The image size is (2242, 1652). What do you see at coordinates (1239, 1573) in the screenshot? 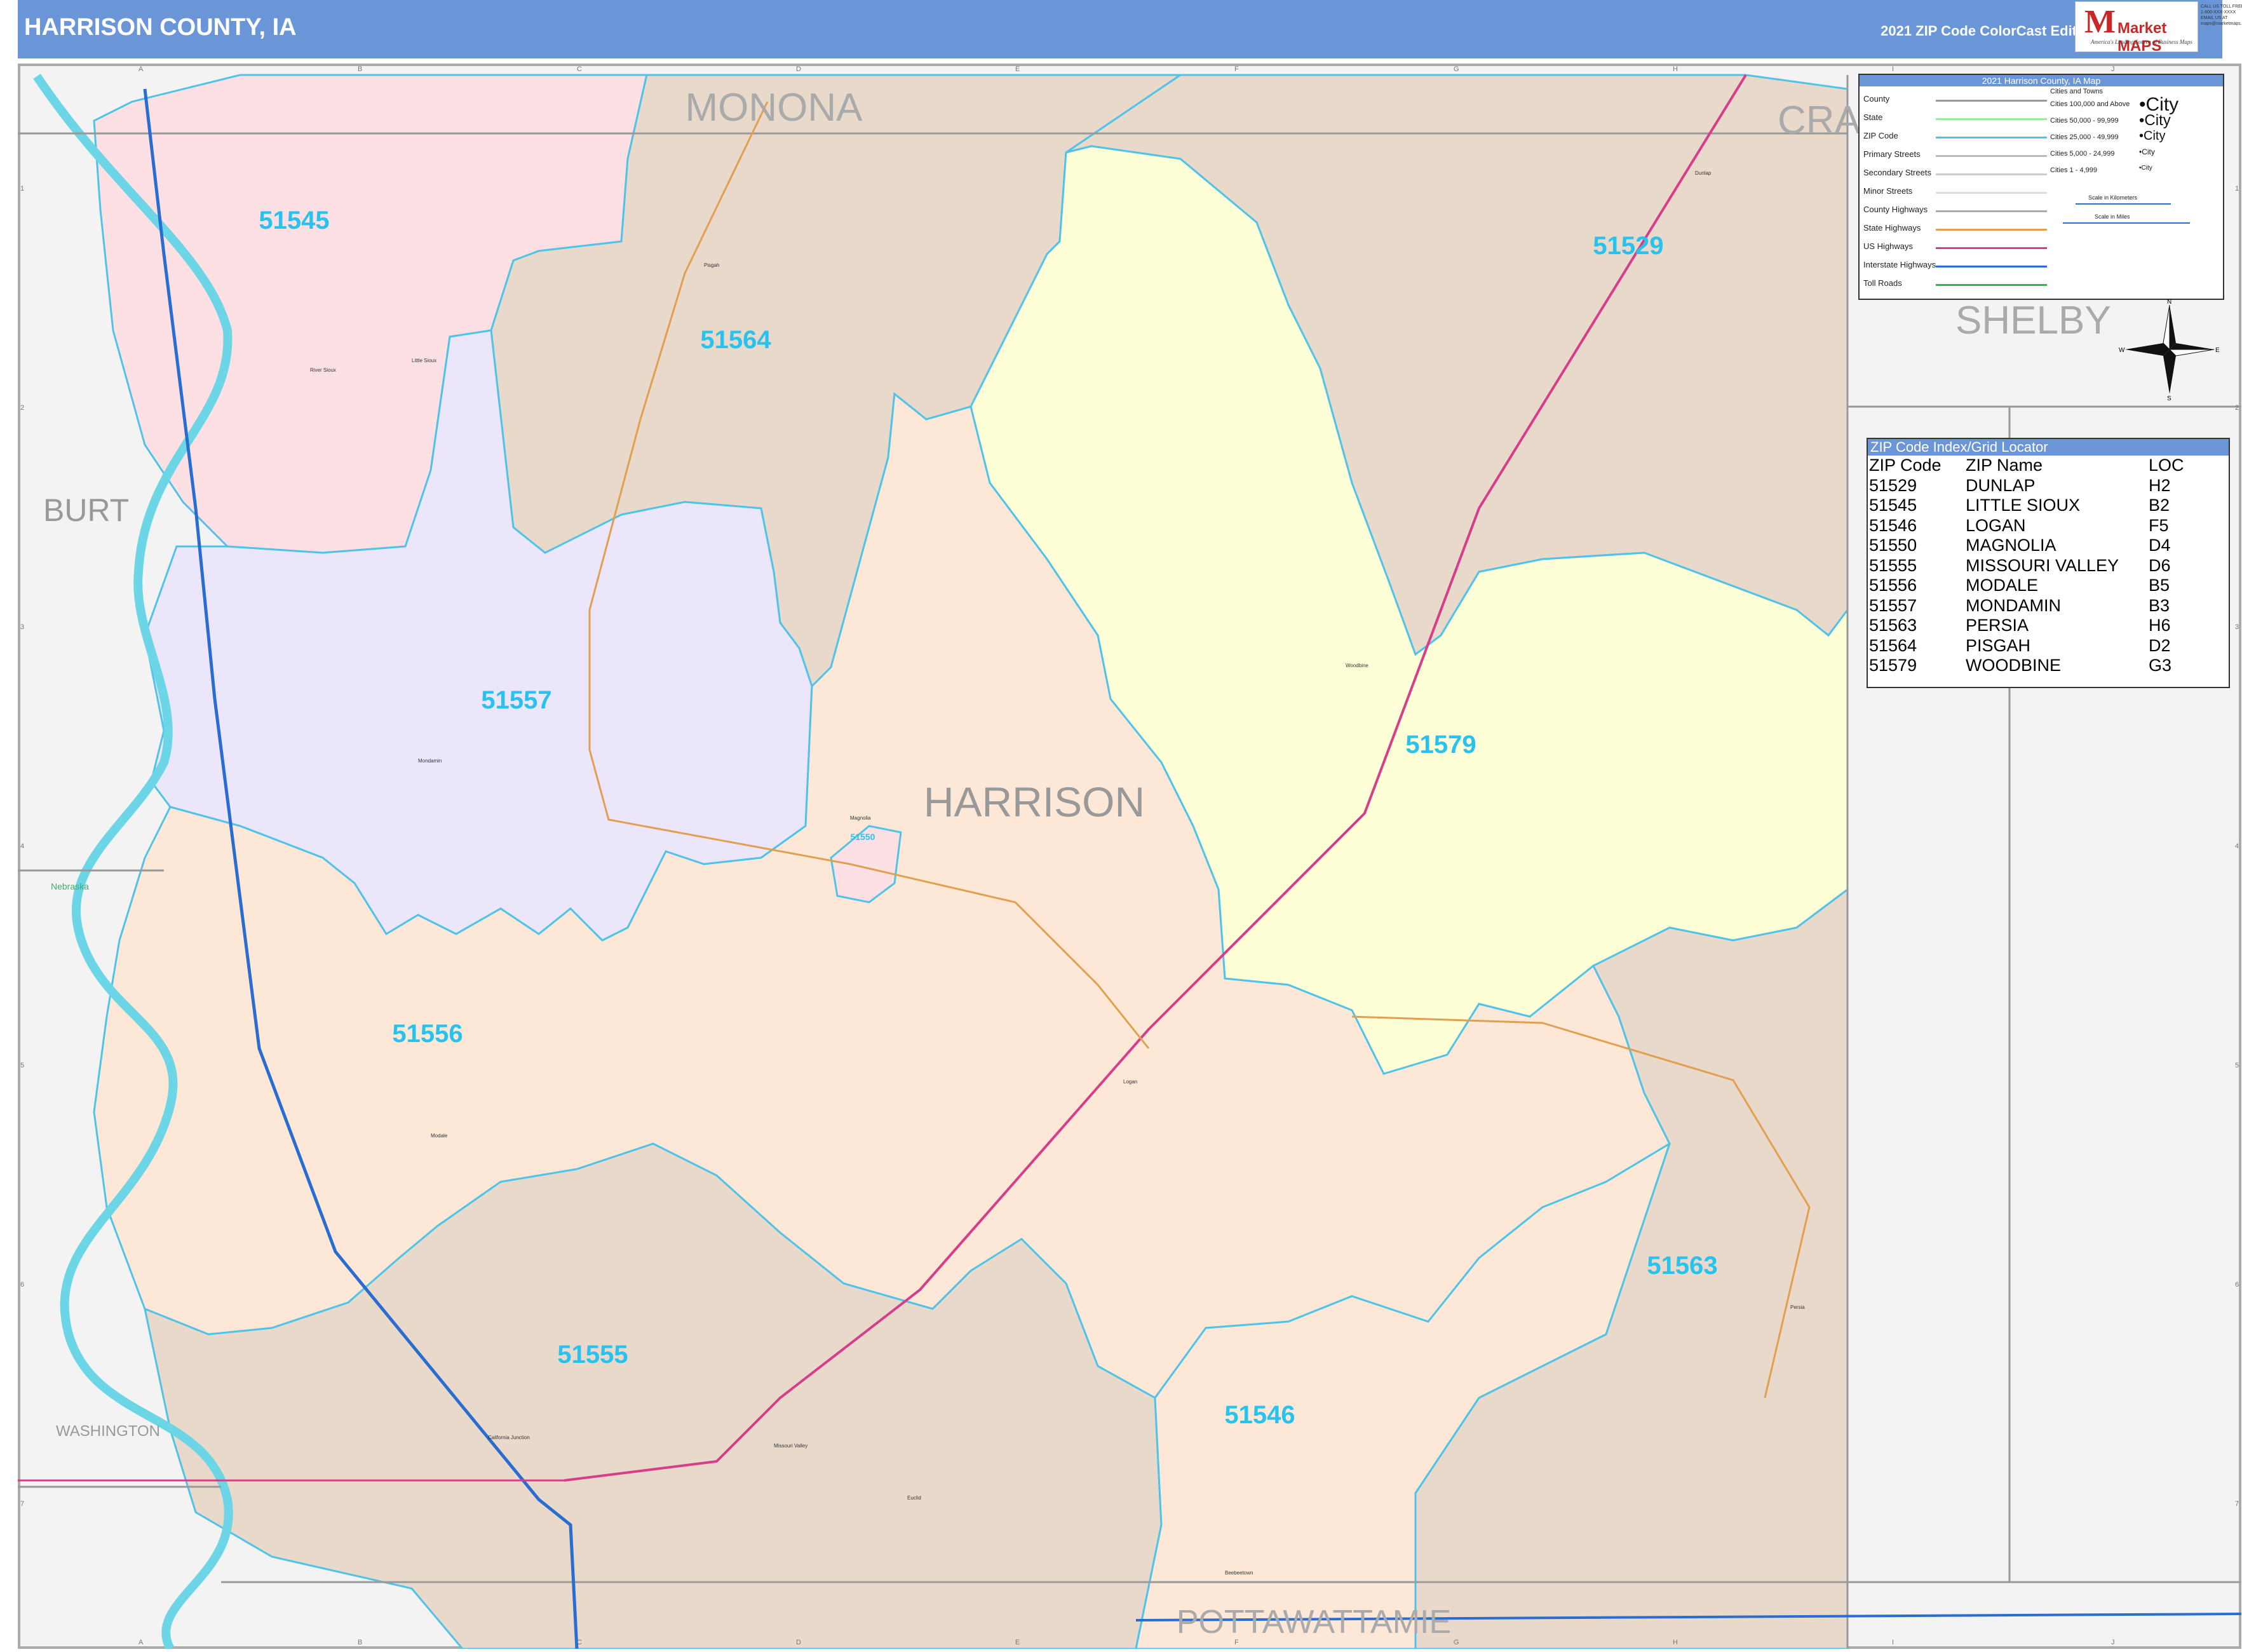
I see `town-beebeetown: Beebeetown` at bounding box center [1239, 1573].